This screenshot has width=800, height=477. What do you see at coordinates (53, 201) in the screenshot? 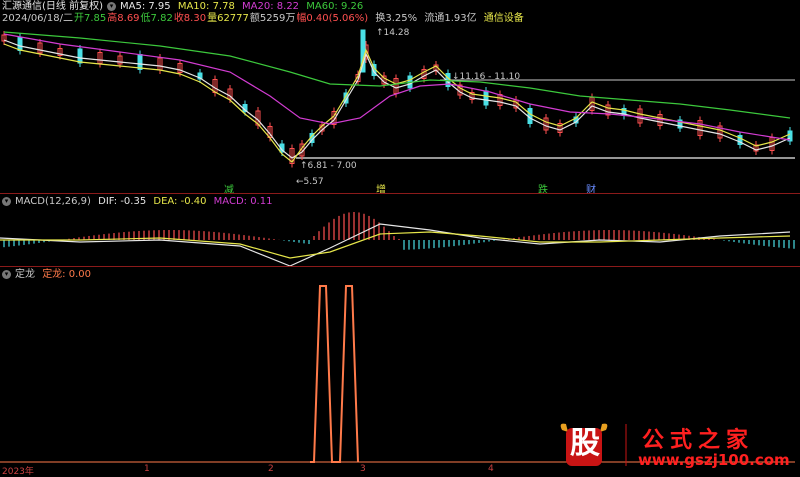
I see `macd-title: MACD(12,26,9)` at bounding box center [53, 201].